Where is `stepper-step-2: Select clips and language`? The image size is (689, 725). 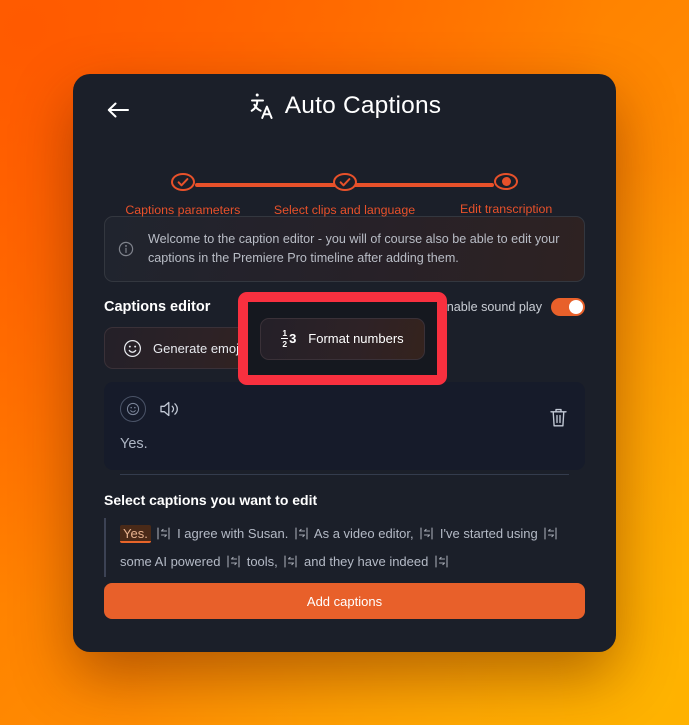 stepper-step-2: Select clips and language is located at coordinates (345, 186).